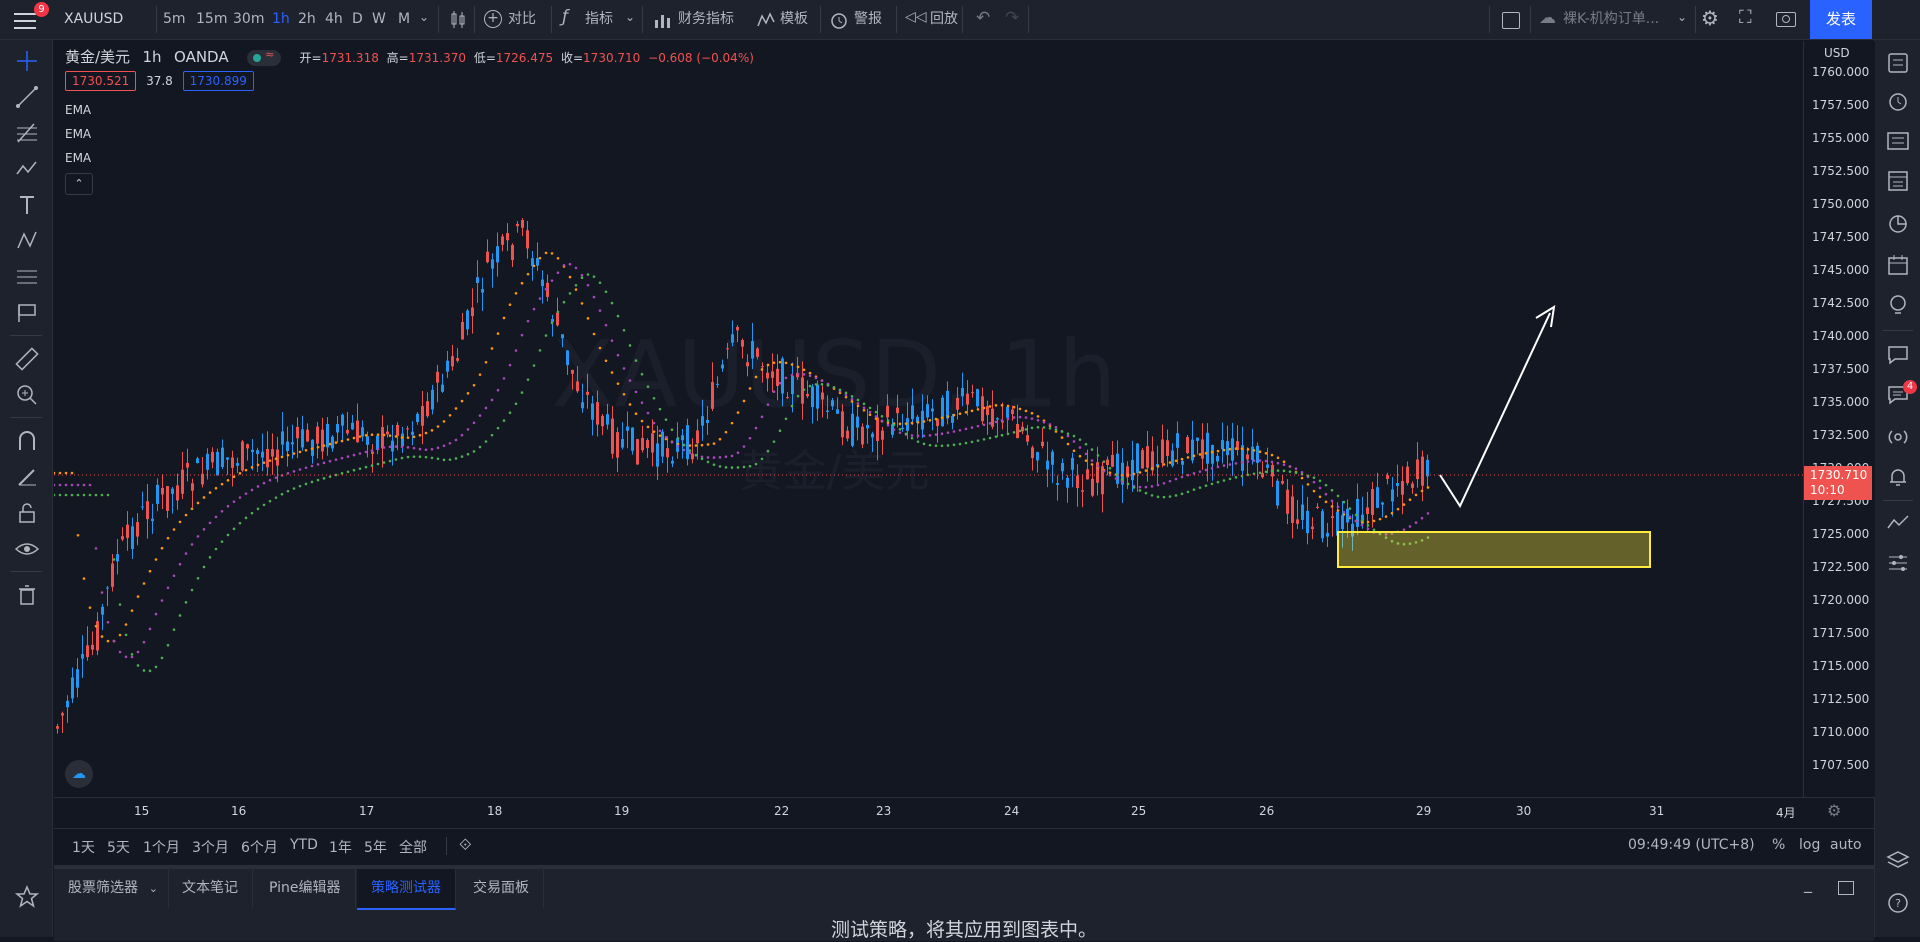 Image resolution: width=1920 pixels, height=942 pixels. Describe the element at coordinates (1898, 223) in the screenshot. I see `hotlist-icon` at that location.